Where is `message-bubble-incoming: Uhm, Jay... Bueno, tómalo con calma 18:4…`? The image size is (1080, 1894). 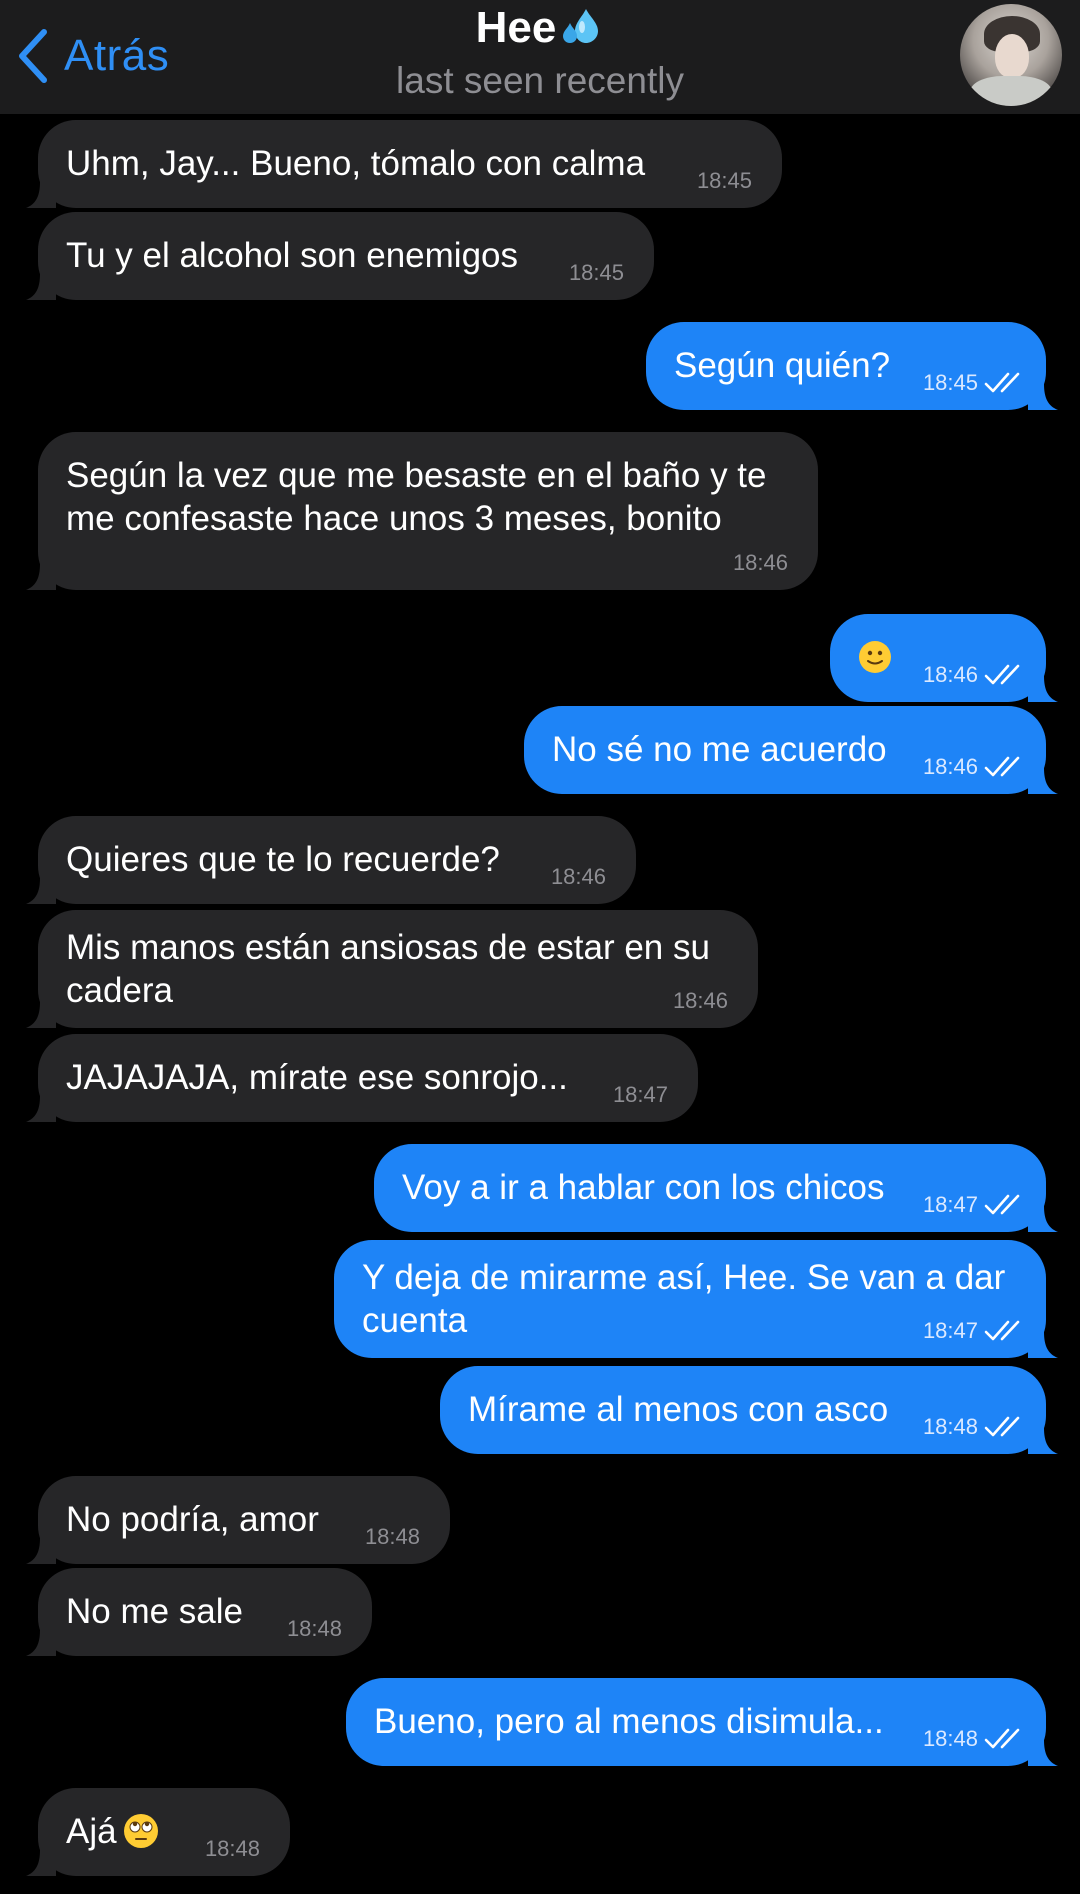
message-bubble-incoming: Uhm, Jay... Bueno, tómalo con calma 18:4… is located at coordinates (404, 164).